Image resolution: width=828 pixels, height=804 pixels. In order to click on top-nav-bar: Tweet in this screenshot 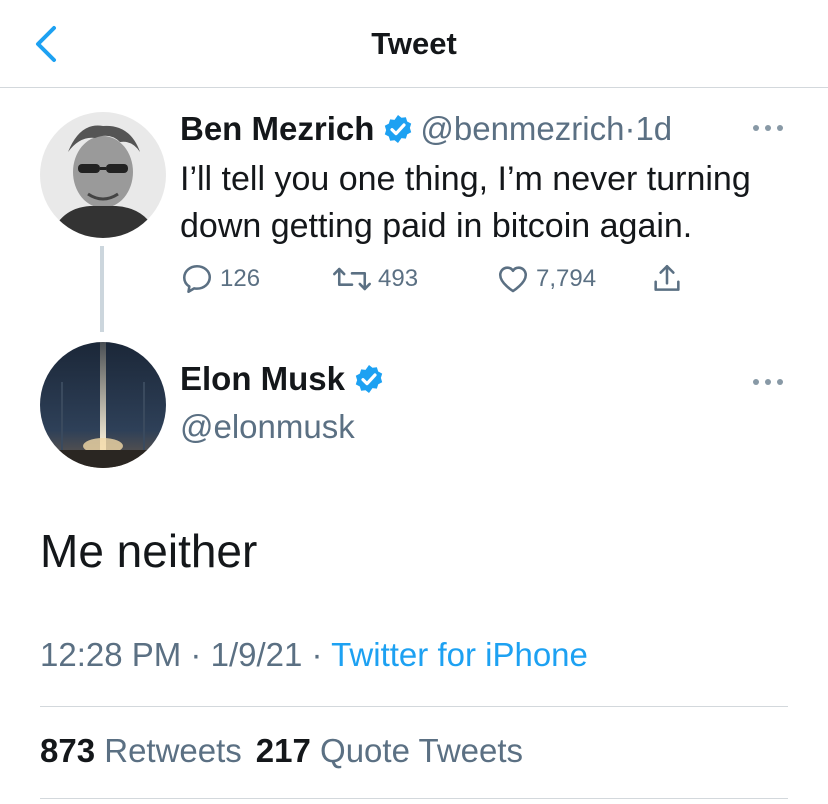, I will do `click(414, 44)`.